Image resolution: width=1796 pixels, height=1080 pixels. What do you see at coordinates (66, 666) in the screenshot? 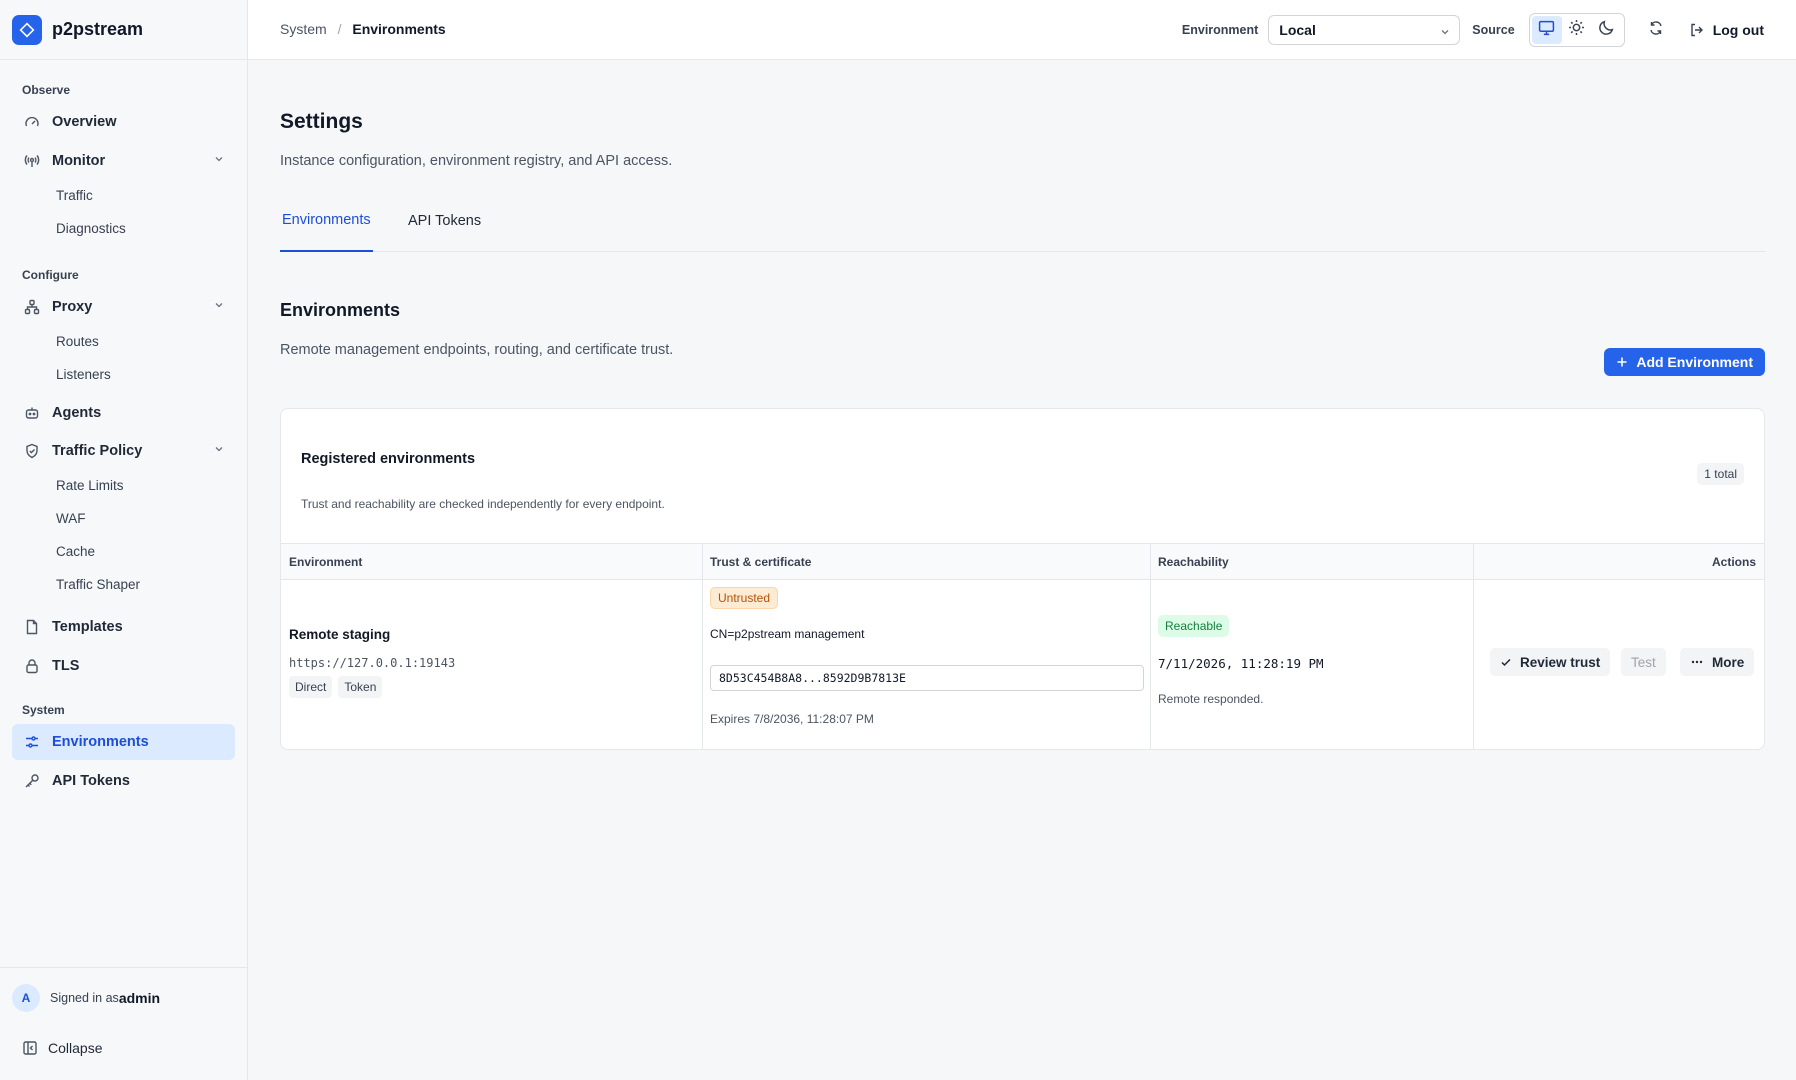
I see `sidebar-item-label: TLS` at bounding box center [66, 666].